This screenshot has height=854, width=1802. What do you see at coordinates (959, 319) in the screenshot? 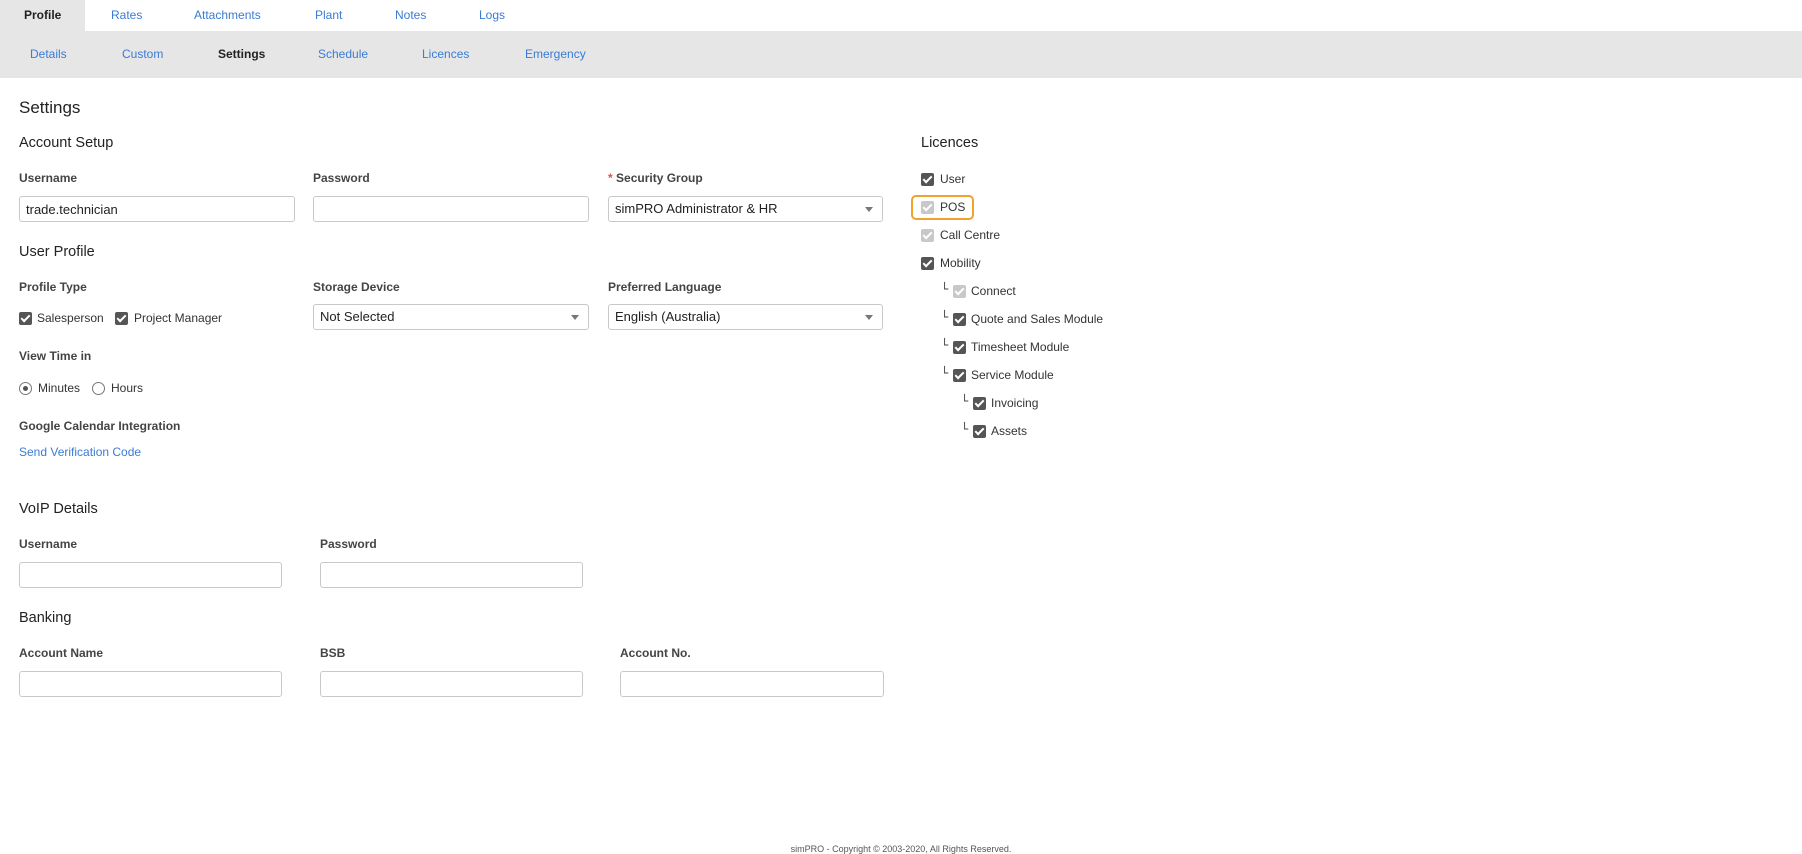
I see `licence-quote-sales-checkbox` at bounding box center [959, 319].